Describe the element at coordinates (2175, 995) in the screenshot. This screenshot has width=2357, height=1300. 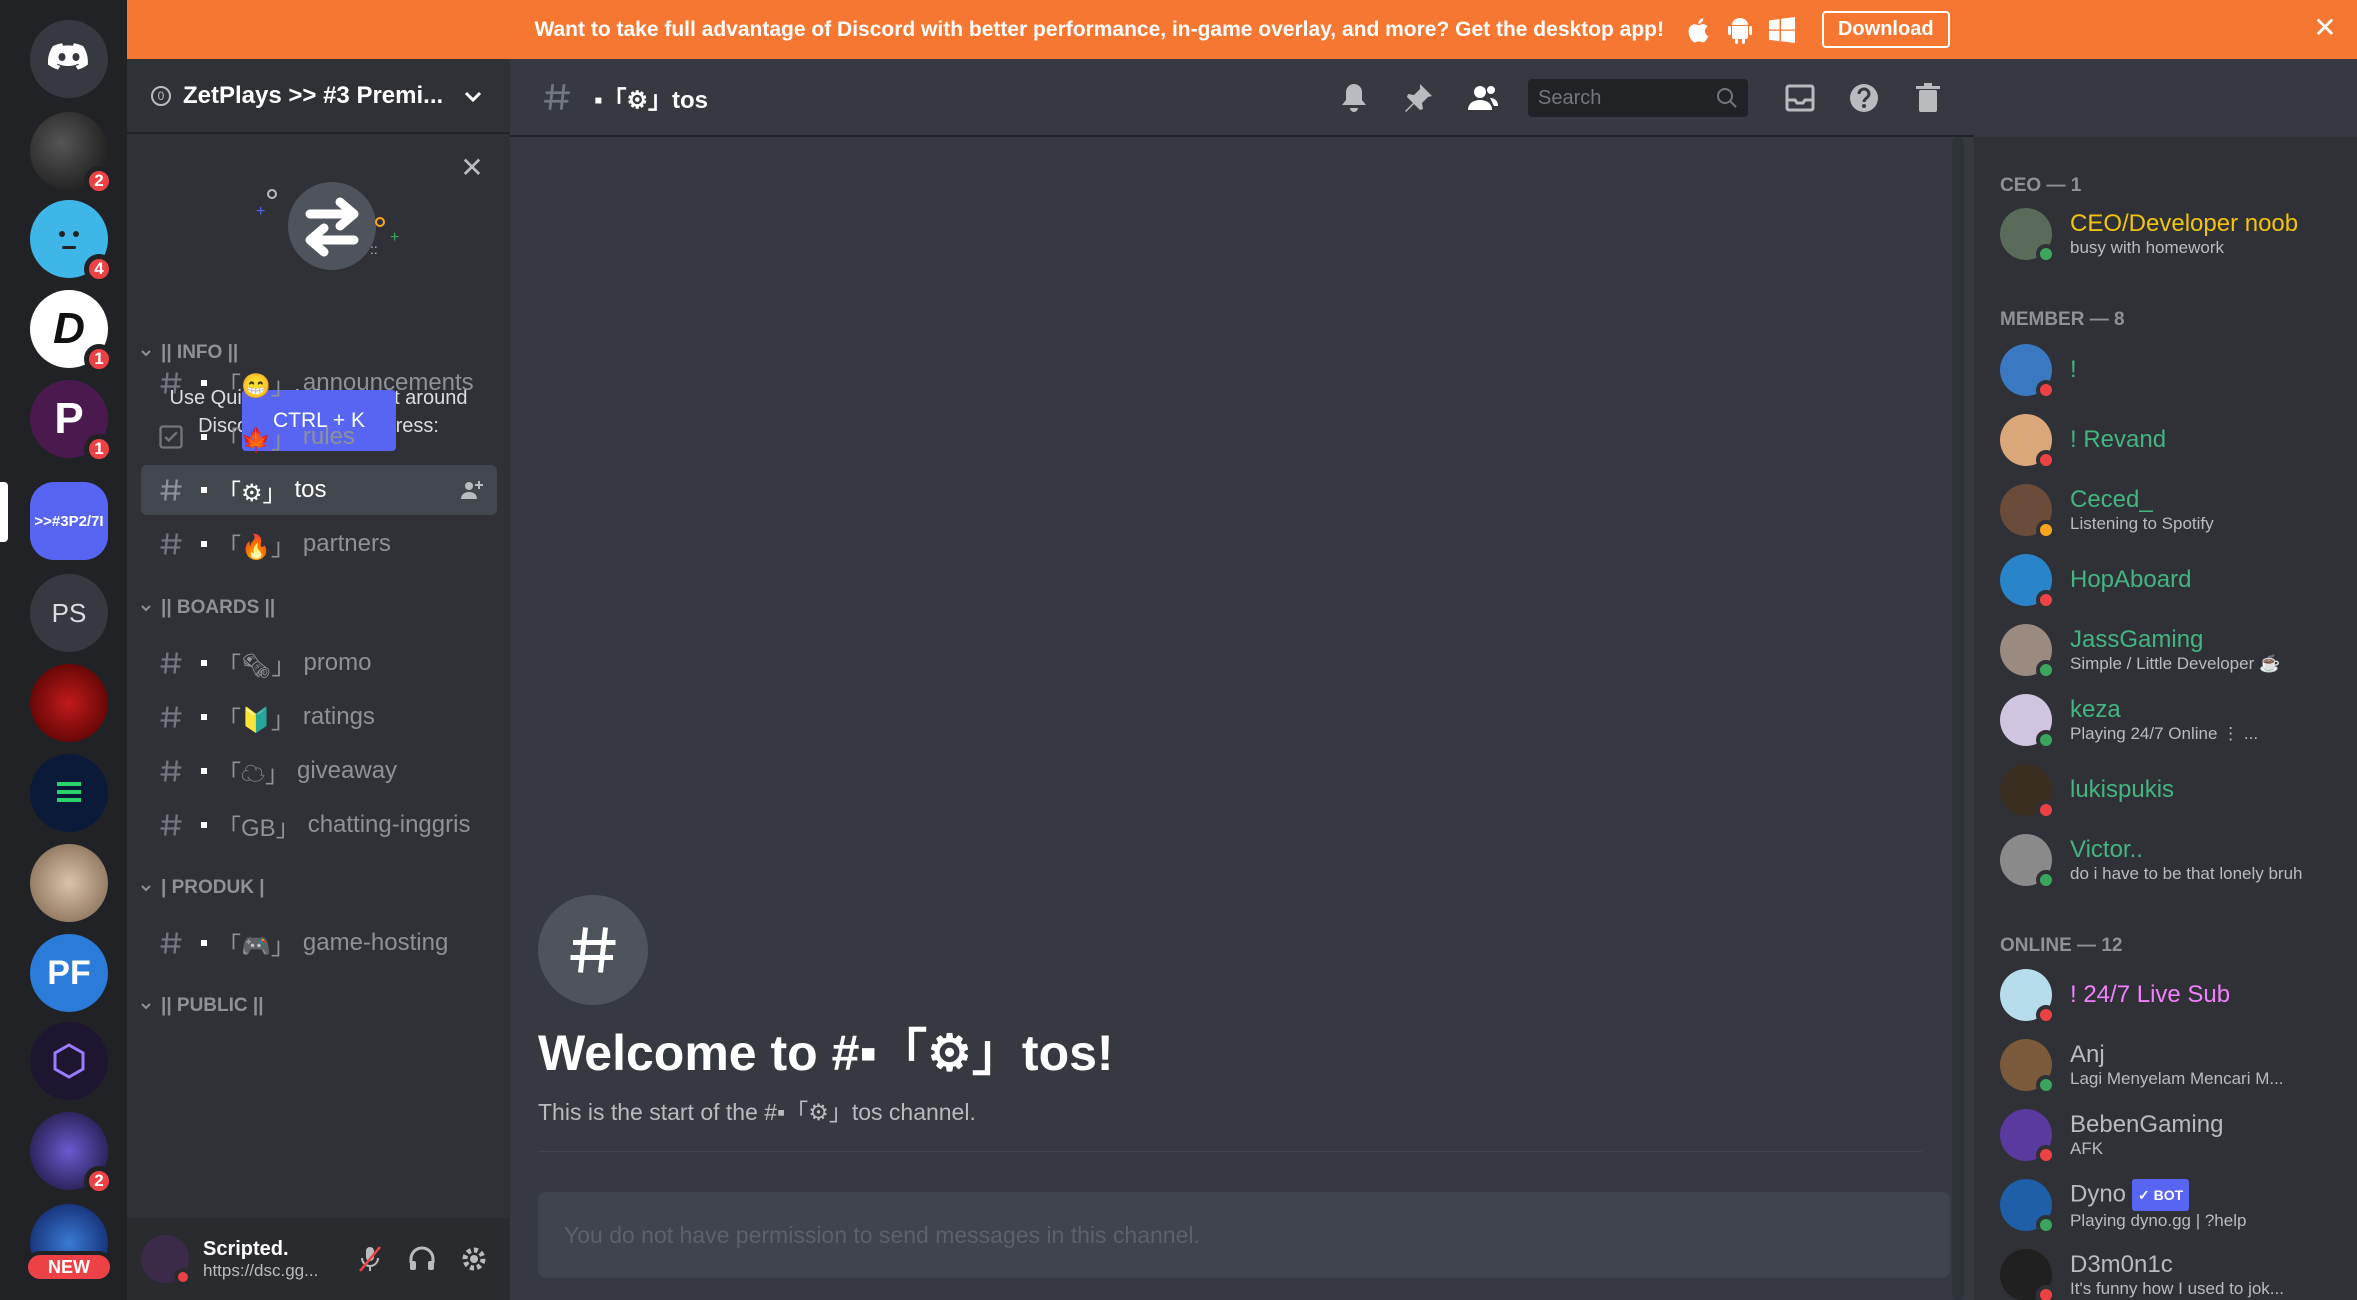
I see `member-item: ! 24/7 Live Sub` at that location.